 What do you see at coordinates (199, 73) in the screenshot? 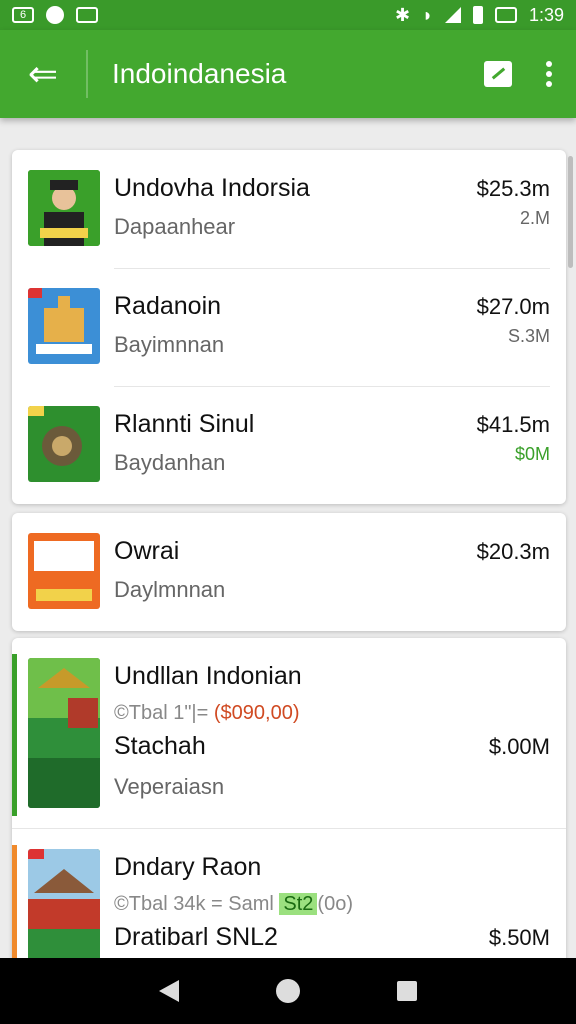
I see `page-title: Indoindanesia` at bounding box center [199, 73].